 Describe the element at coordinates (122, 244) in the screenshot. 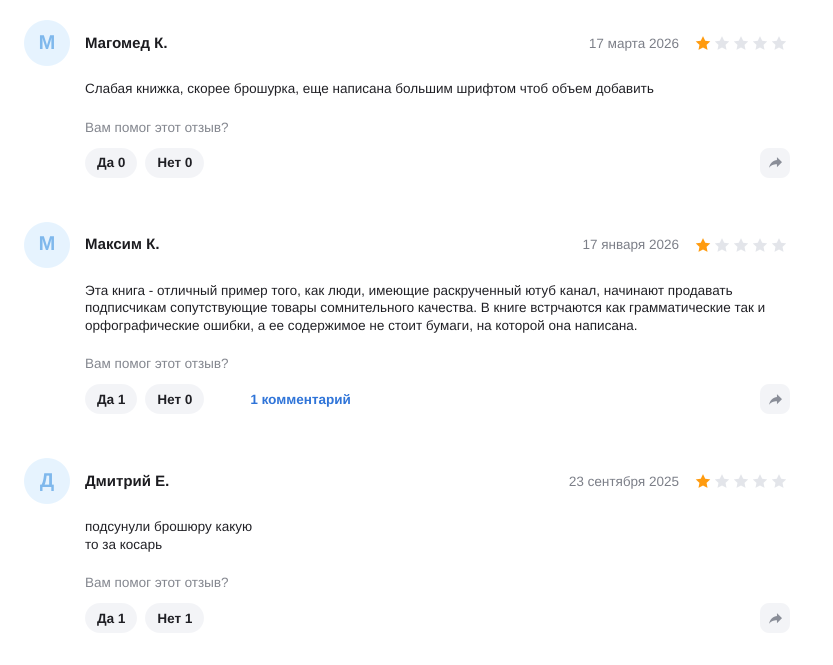

I see `author-name: Максим К.` at that location.